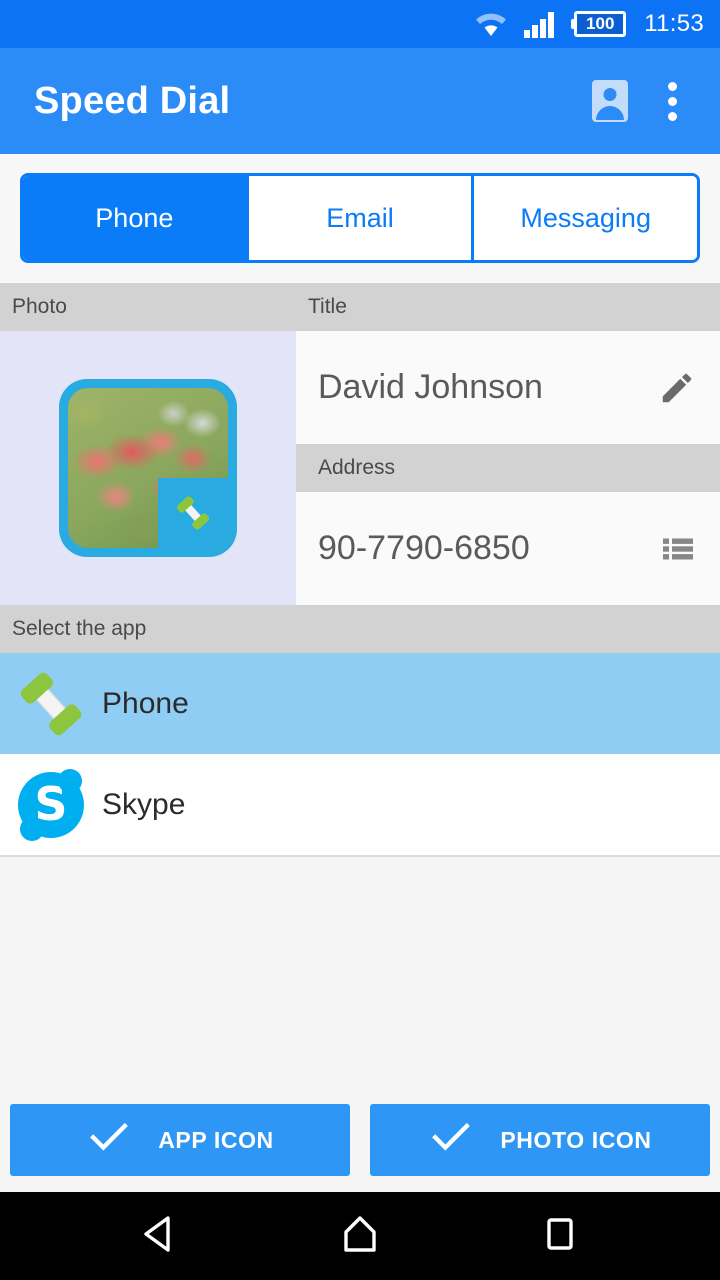 Image resolution: width=720 pixels, height=1280 pixels. I want to click on page-title: Speed Dial, so click(132, 100).